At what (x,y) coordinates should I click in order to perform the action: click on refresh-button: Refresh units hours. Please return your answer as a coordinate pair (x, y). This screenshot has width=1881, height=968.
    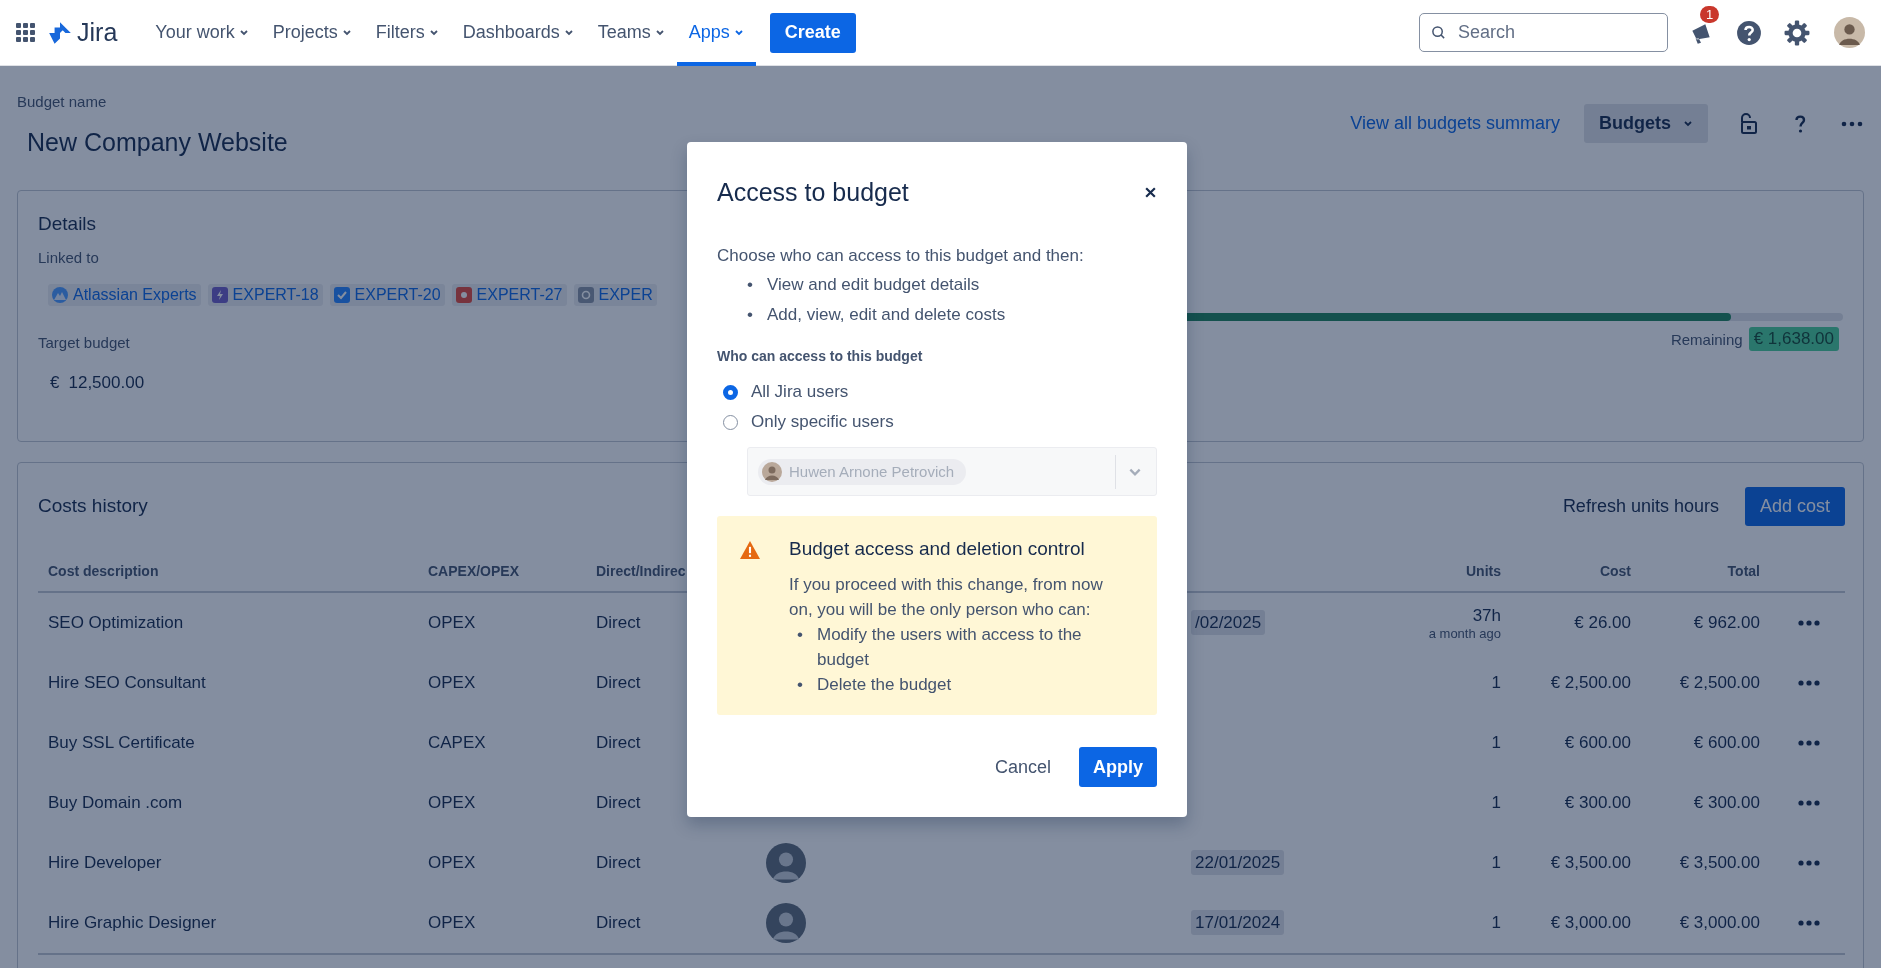
    Looking at the image, I should click on (1640, 506).